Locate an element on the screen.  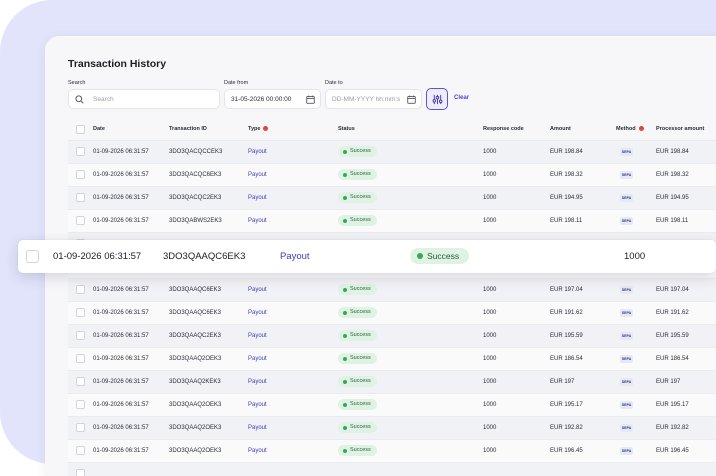
column-header-transaction-id: Transaction ID is located at coordinates (188, 129).